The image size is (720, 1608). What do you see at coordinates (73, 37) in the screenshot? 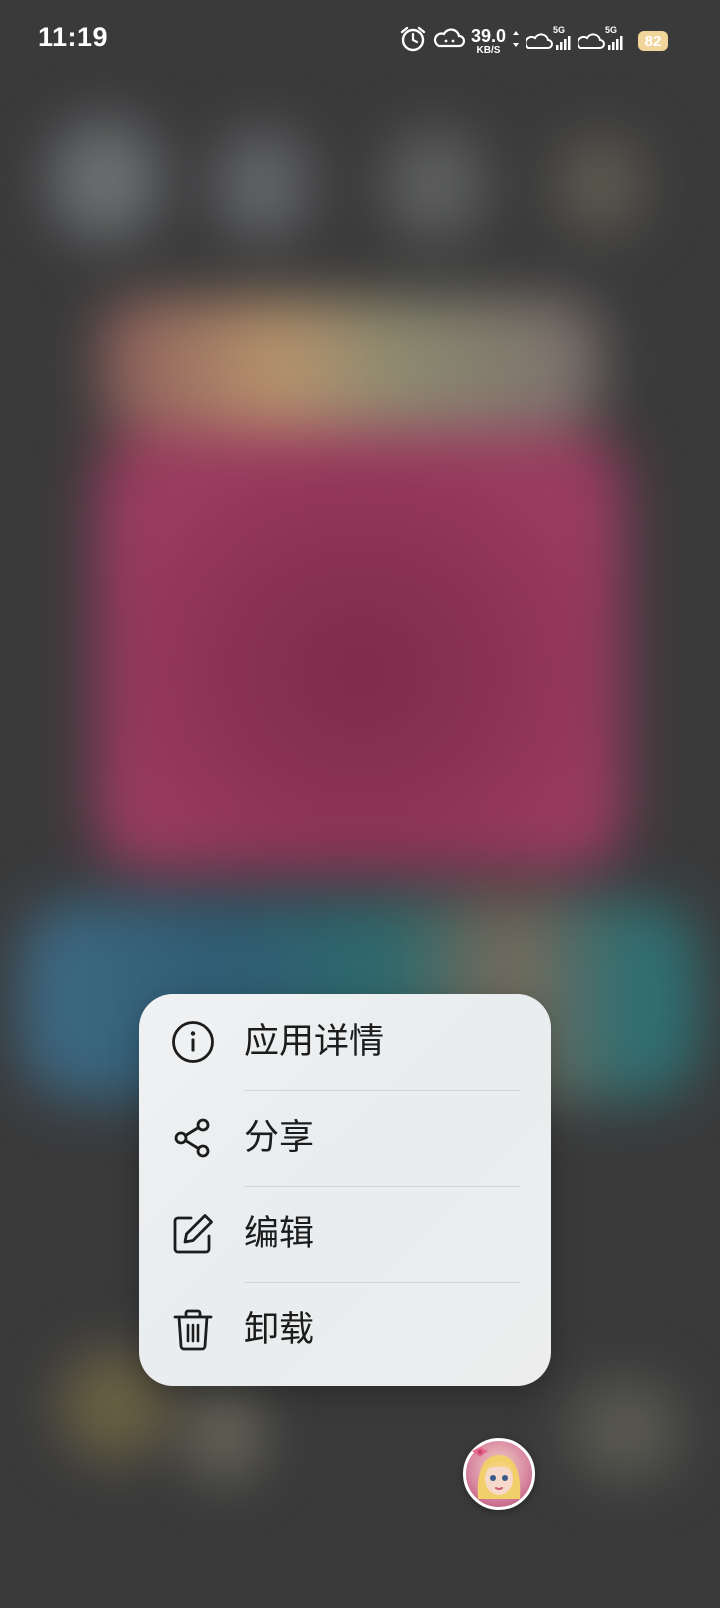
I see `status-time: 11:19` at bounding box center [73, 37].